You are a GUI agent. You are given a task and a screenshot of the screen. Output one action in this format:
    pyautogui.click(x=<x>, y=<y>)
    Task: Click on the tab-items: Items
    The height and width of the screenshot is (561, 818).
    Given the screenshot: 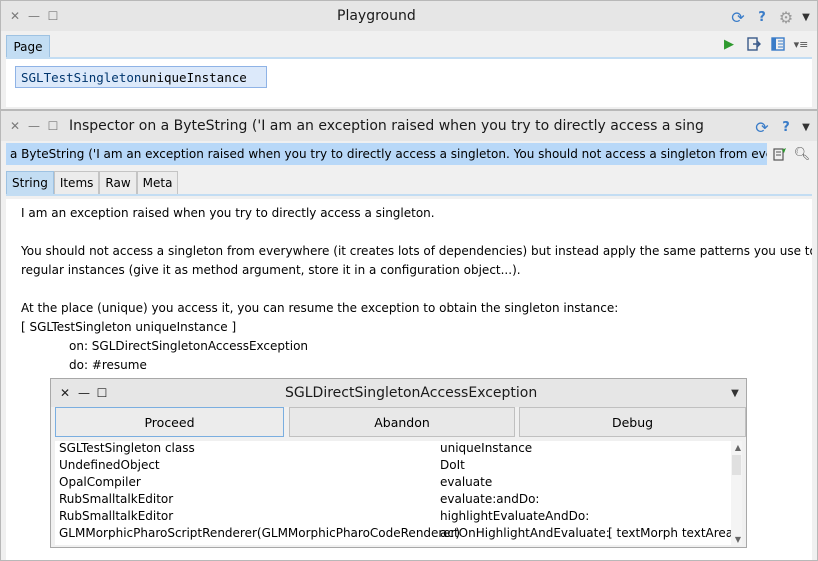 What is the action you would take?
    pyautogui.click(x=76, y=182)
    